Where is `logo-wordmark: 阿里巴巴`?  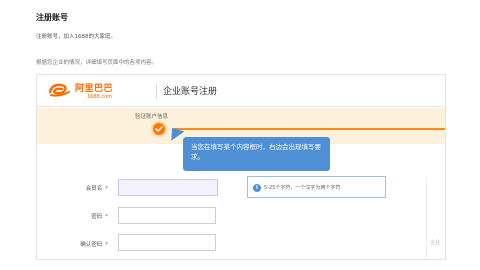 logo-wordmark: 阿里巴巴 is located at coordinates (94, 89).